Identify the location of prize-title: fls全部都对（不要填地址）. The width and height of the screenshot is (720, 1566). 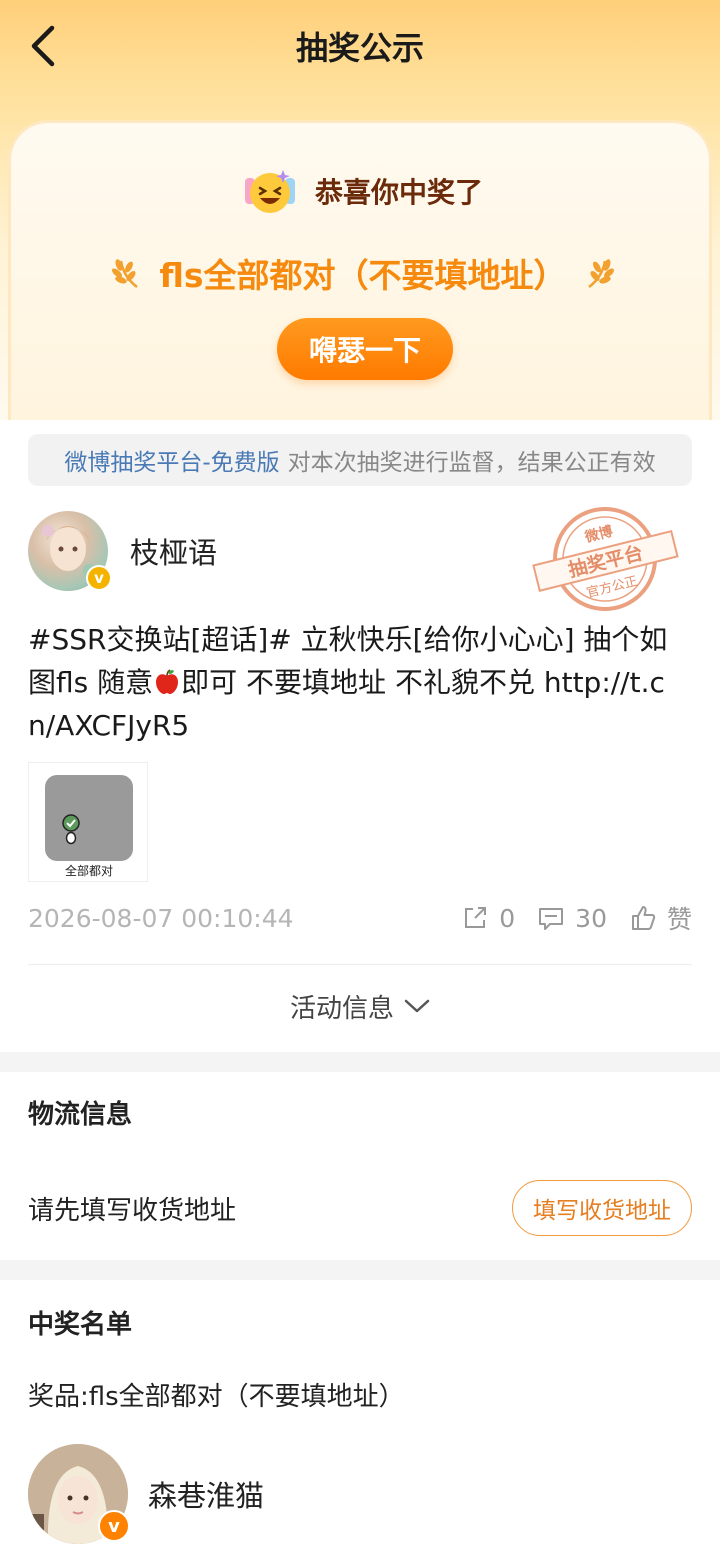
(363, 275).